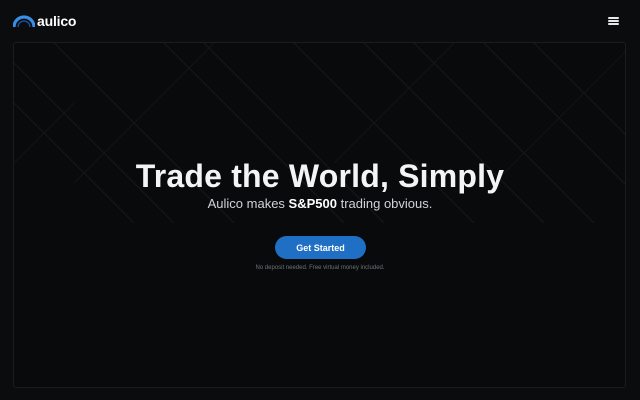 The image size is (640, 400). I want to click on logo: aulico, so click(44, 21).